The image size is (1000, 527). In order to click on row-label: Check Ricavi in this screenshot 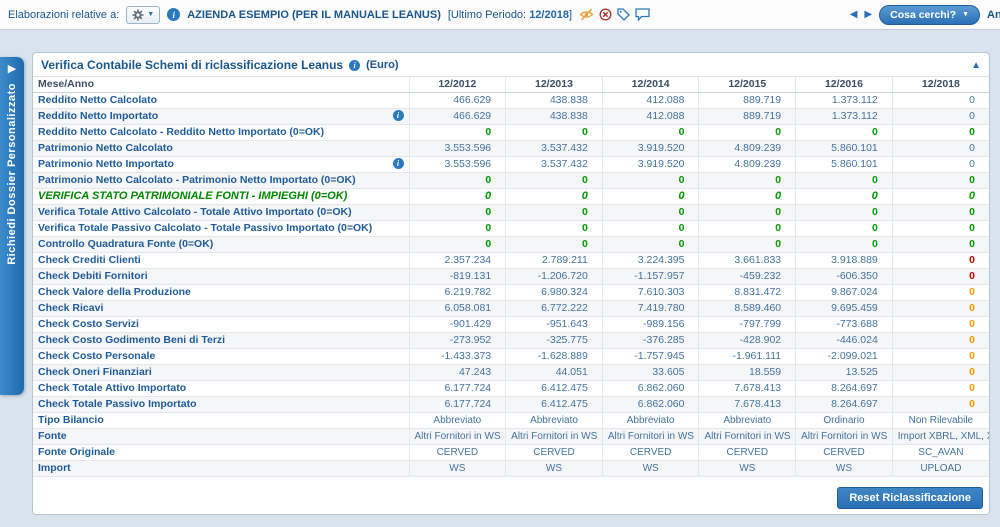, I will do `click(221, 308)`.